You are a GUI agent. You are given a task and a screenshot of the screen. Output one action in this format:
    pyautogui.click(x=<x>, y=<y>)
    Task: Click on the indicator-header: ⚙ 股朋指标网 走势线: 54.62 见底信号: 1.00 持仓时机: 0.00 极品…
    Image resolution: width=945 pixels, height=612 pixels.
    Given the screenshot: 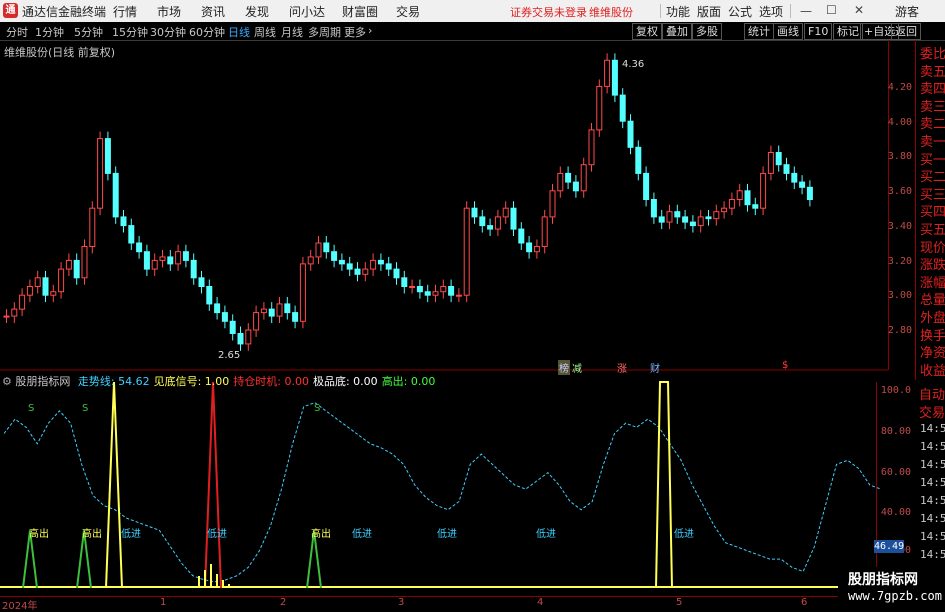 What is the action you would take?
    pyautogui.click(x=218, y=381)
    